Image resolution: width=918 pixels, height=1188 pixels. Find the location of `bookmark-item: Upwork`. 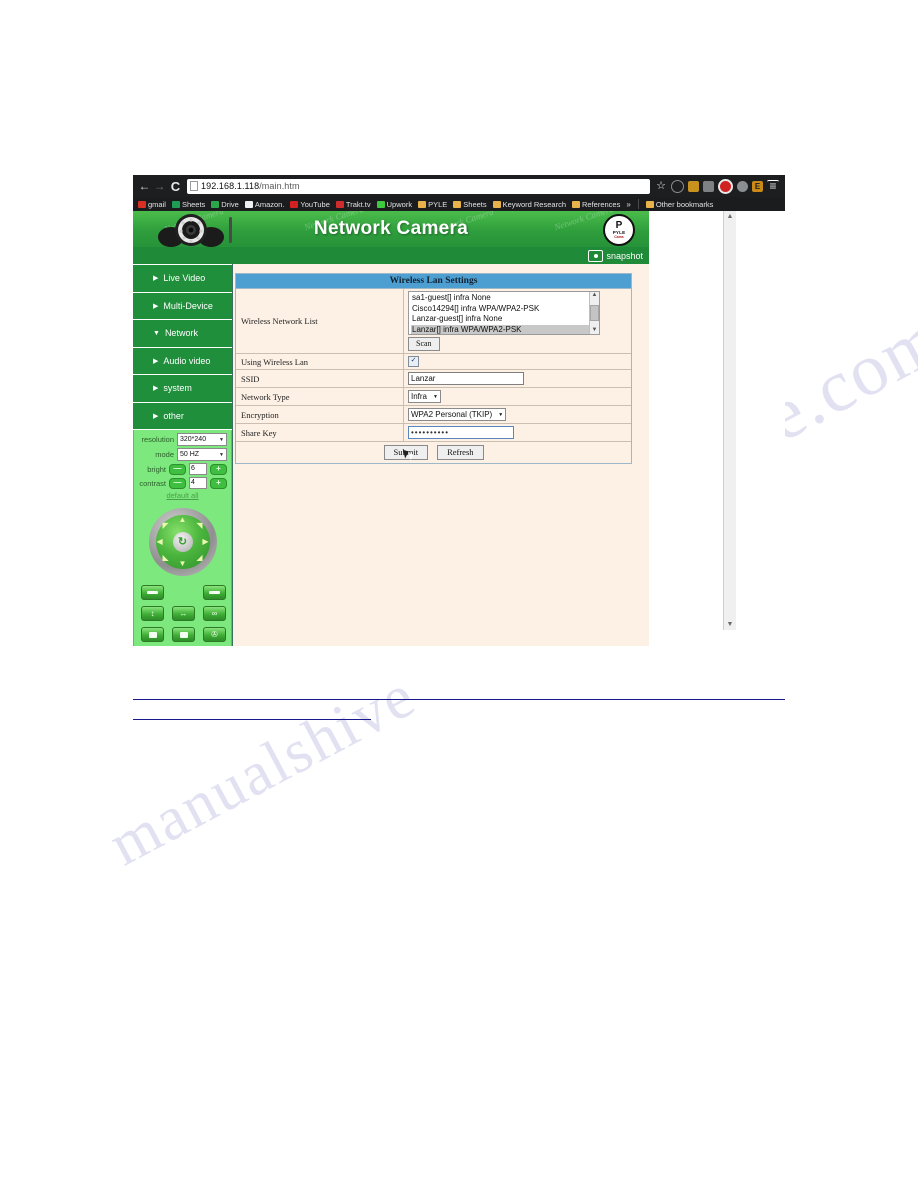

bookmark-item: Upwork is located at coordinates (394, 204).